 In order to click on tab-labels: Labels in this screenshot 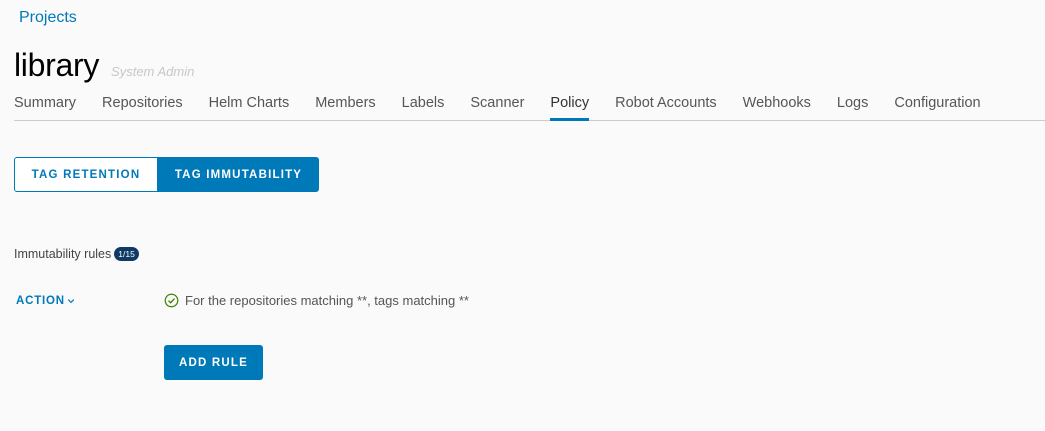, I will do `click(423, 106)`.